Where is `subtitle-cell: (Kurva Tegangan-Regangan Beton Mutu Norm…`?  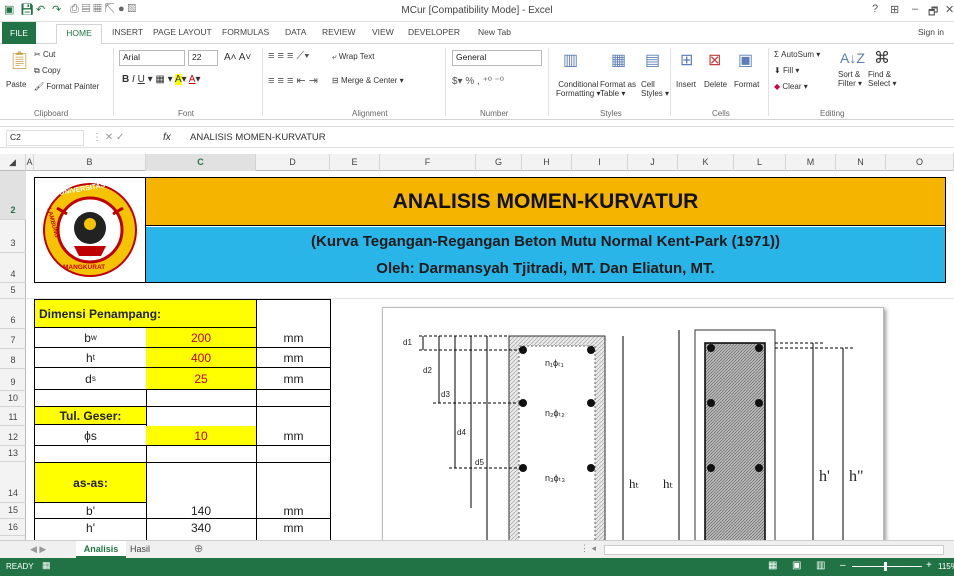
subtitle-cell: (Kurva Tegangan-Regangan Beton Mutu Norm… is located at coordinates (545, 241).